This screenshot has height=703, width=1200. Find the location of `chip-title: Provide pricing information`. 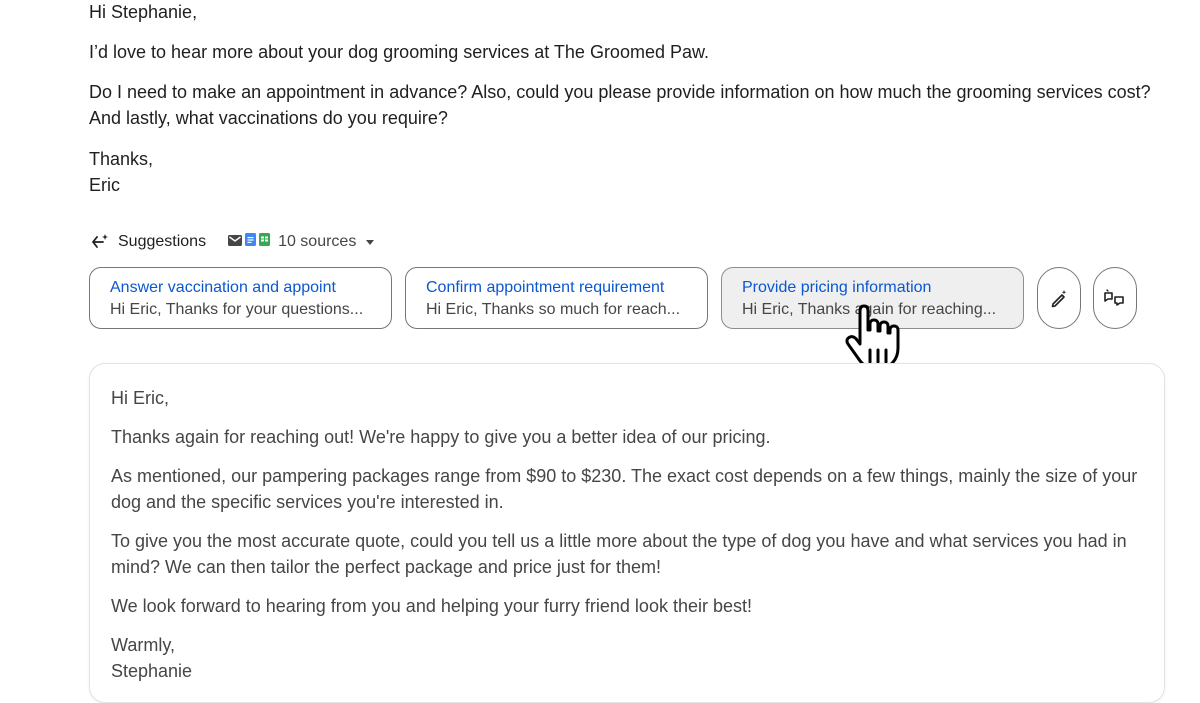

chip-title: Provide pricing information is located at coordinates (837, 287).